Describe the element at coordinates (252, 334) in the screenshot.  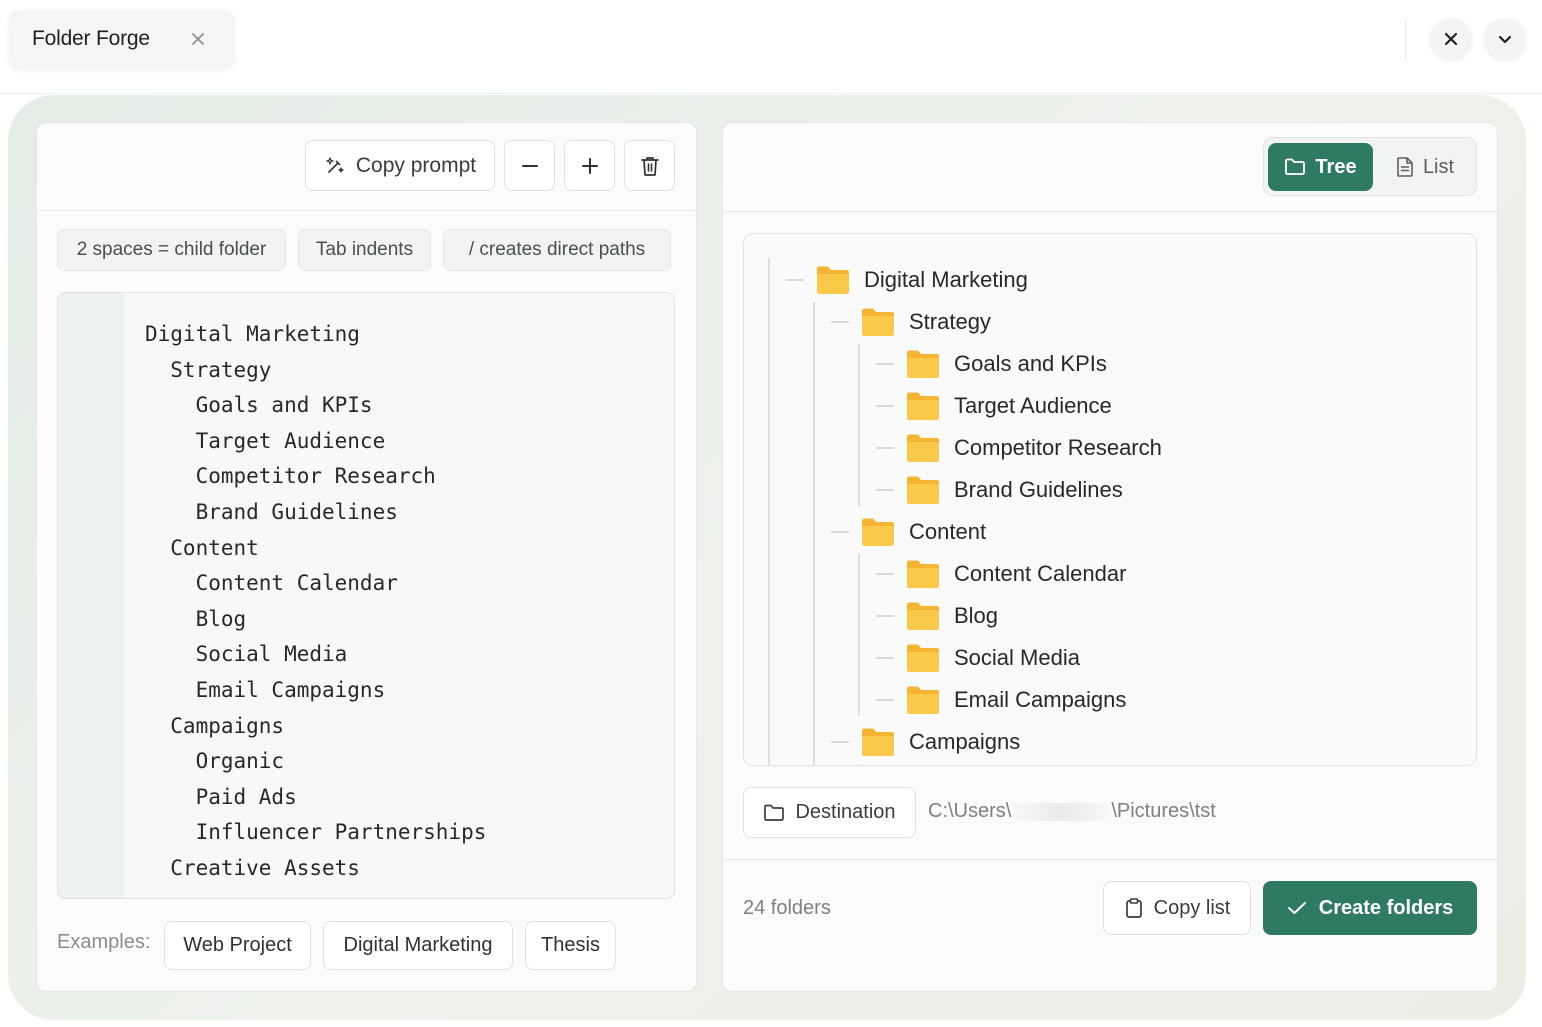
I see `editor-line: Digital Marketing` at that location.